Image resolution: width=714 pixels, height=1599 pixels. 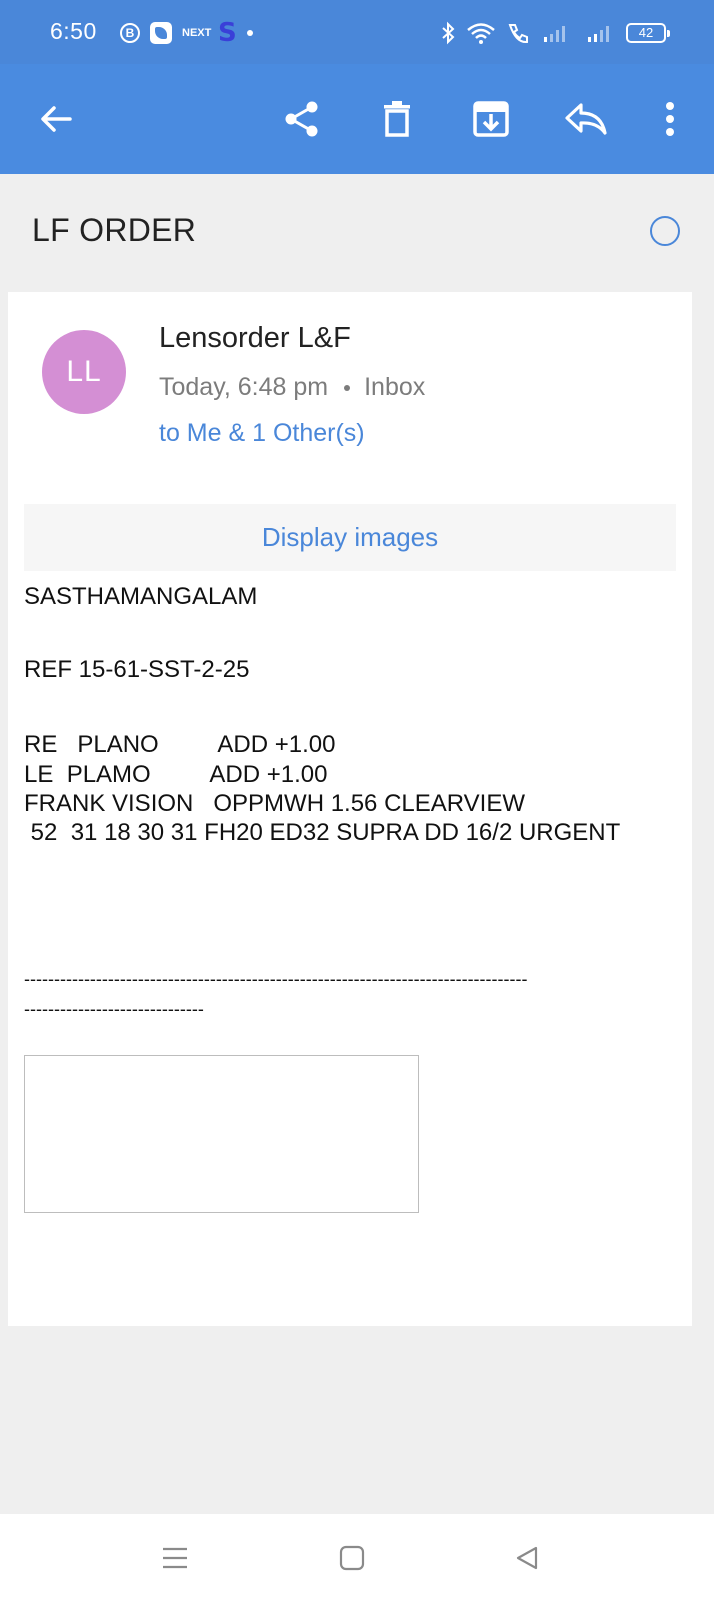 I want to click on message-meta: Today, 6:48 pm Inbox, so click(x=292, y=387).